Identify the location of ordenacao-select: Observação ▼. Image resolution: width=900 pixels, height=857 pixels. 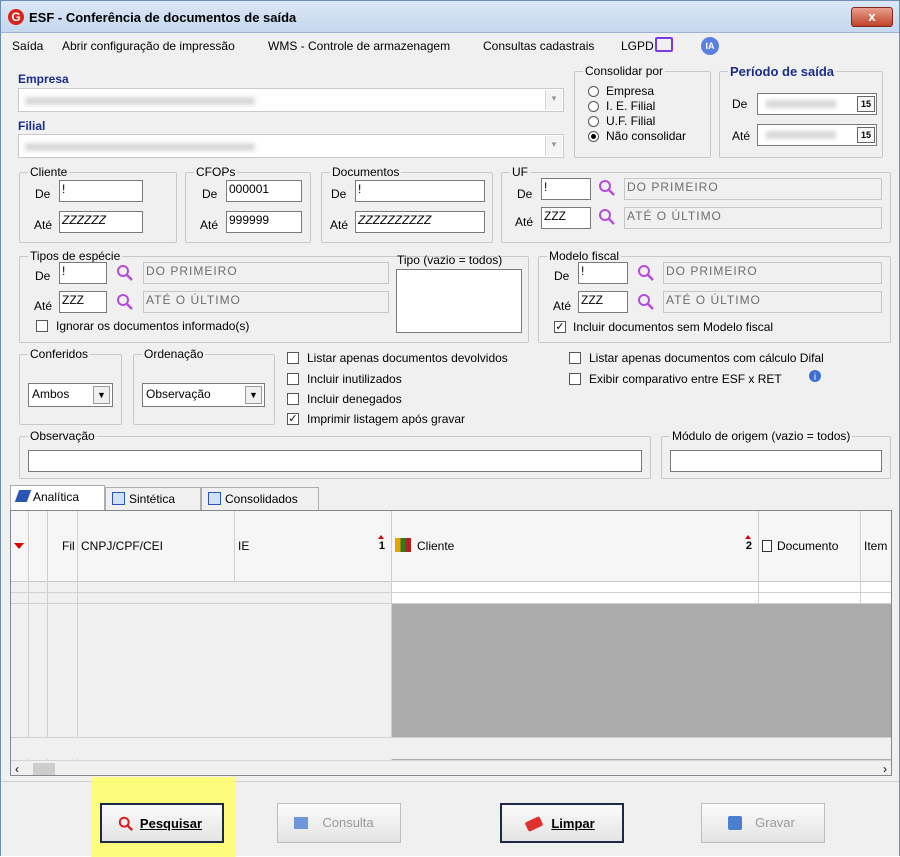
(203, 395).